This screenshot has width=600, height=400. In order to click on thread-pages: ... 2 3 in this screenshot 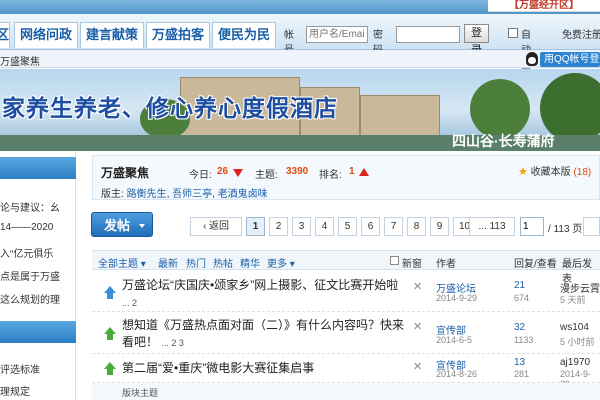, I will do `click(172, 343)`.